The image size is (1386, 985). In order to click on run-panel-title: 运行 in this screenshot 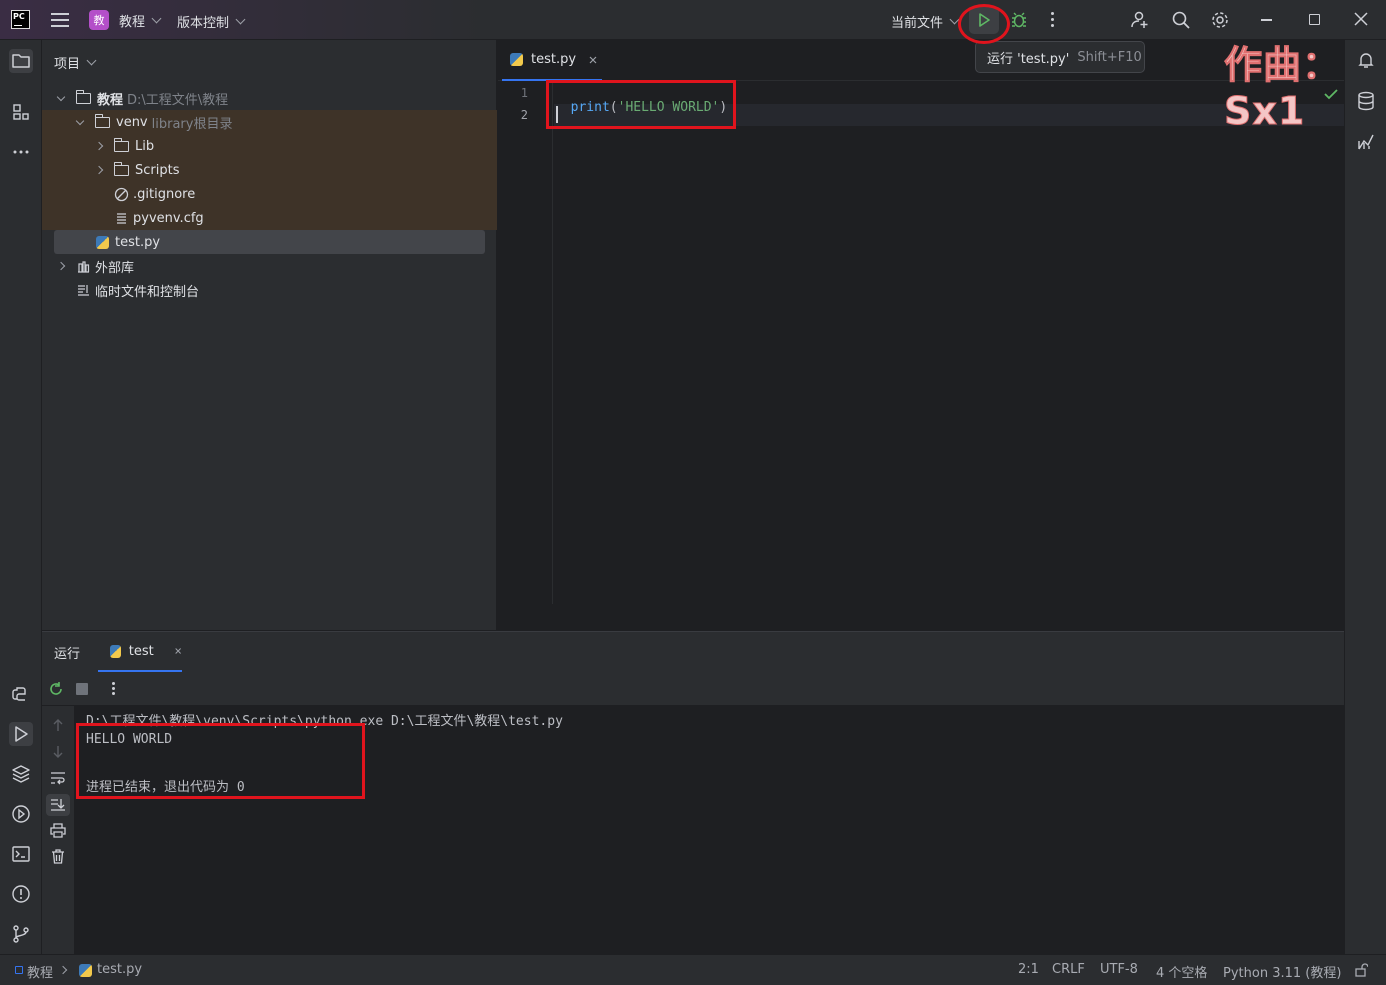, I will do `click(67, 654)`.